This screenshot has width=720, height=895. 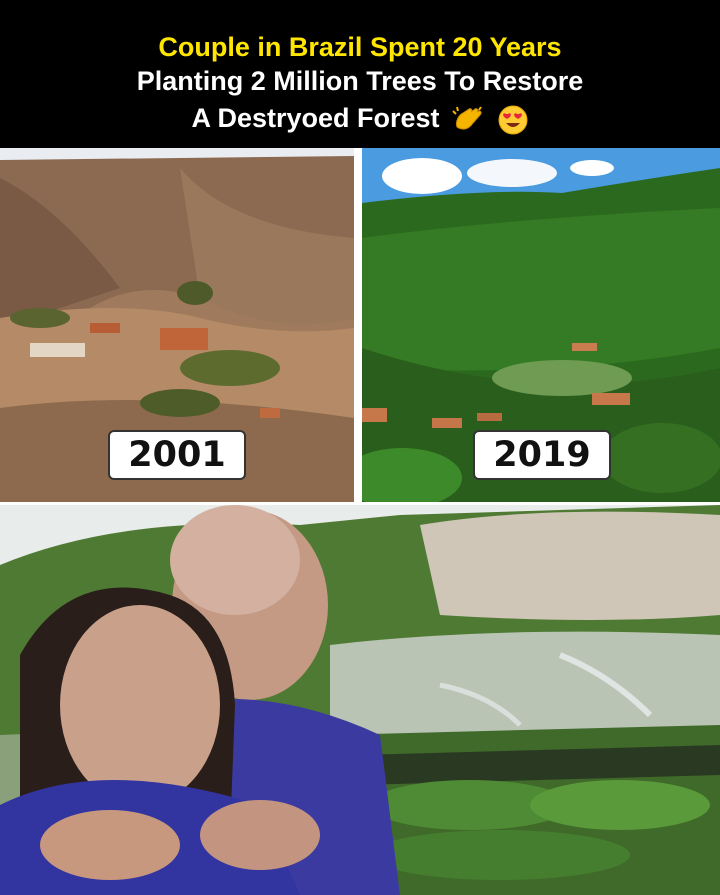 What do you see at coordinates (468, 120) in the screenshot?
I see `clapping-hands-icon` at bounding box center [468, 120].